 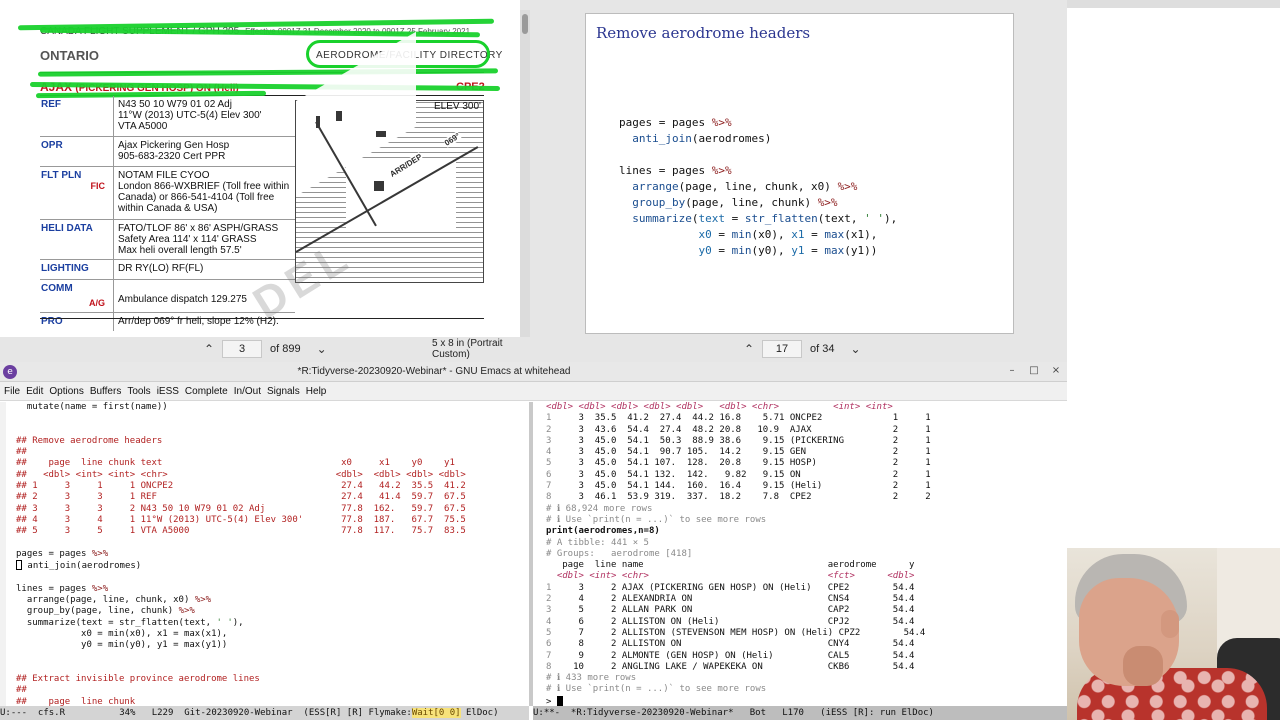 I want to click on scrollbar-thumb, so click(x=525, y=24).